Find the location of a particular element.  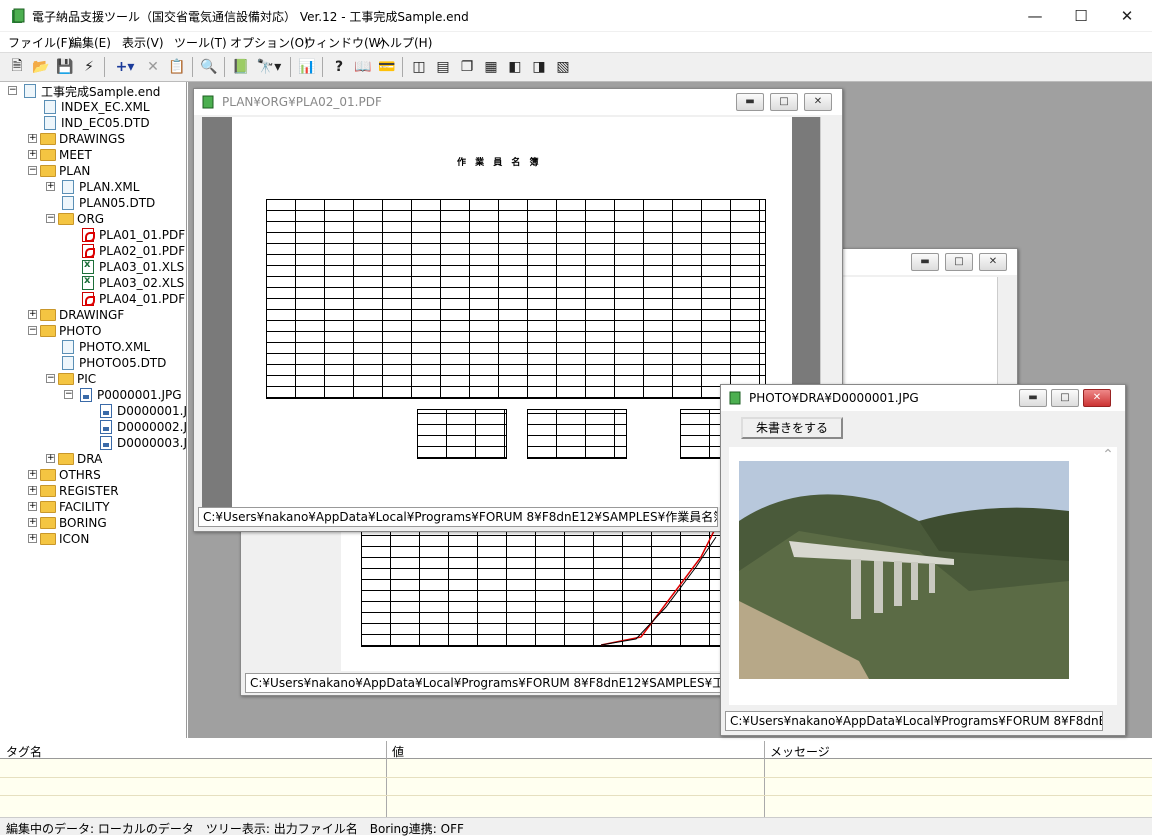

photo-scrollbar: ⌃ is located at coordinates (1108, 576).